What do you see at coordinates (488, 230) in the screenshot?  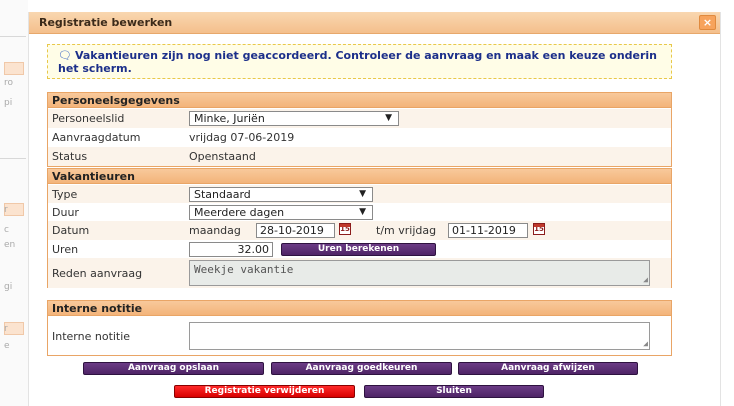 I see `to-date-input: 01-11-2019` at bounding box center [488, 230].